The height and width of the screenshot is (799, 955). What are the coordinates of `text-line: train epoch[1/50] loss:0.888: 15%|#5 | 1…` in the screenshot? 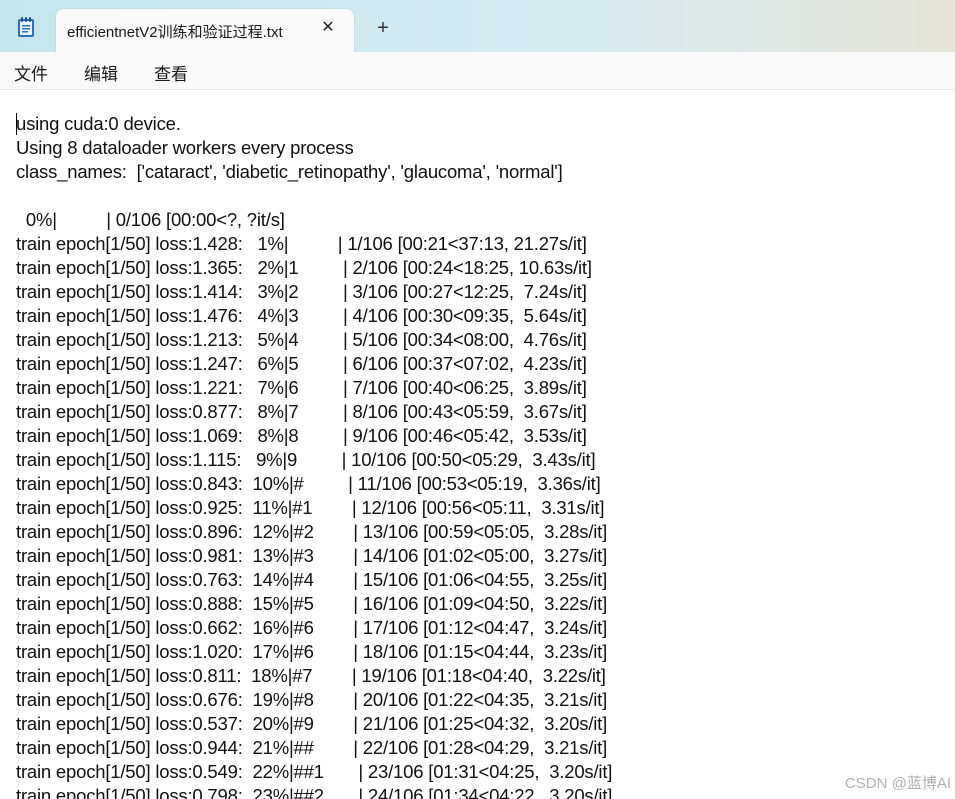 It's located at (312, 603).